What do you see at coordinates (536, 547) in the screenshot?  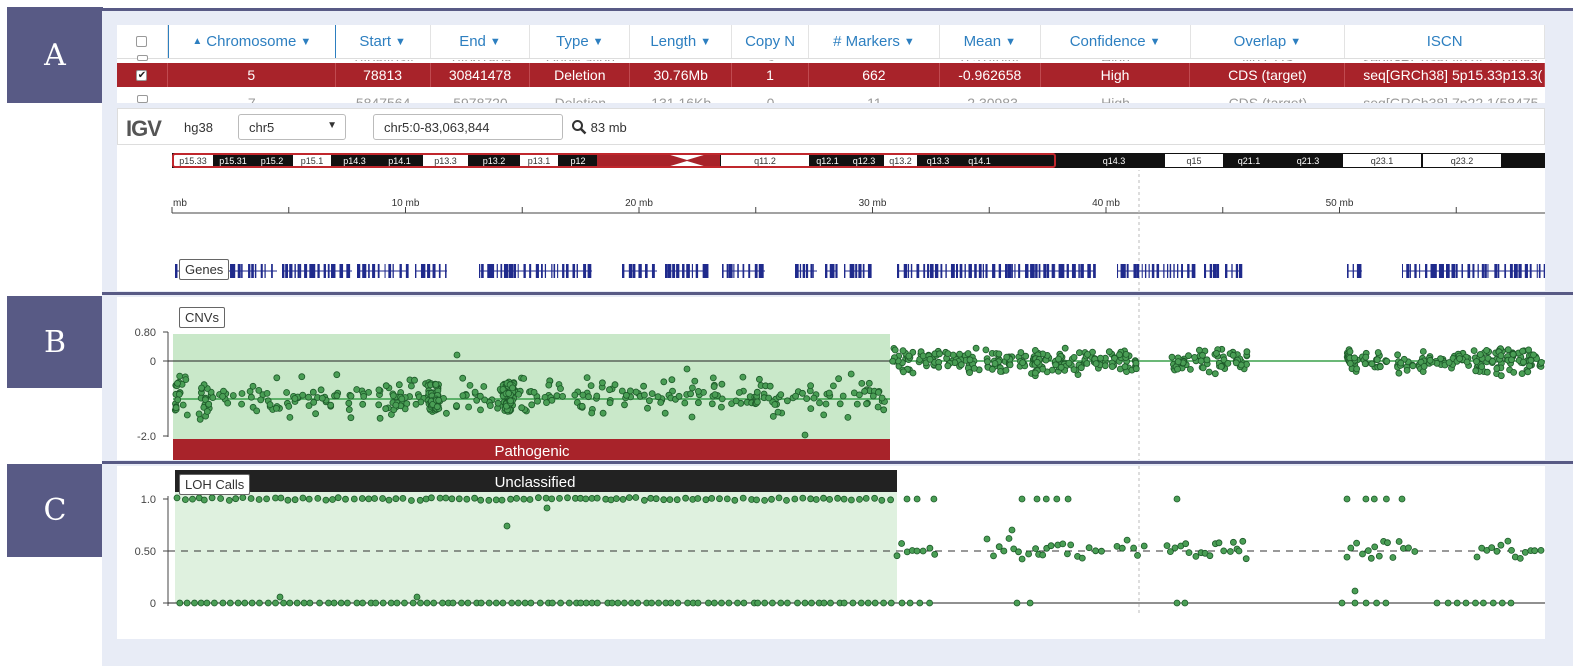 I see `loh-segment-region` at bounding box center [536, 547].